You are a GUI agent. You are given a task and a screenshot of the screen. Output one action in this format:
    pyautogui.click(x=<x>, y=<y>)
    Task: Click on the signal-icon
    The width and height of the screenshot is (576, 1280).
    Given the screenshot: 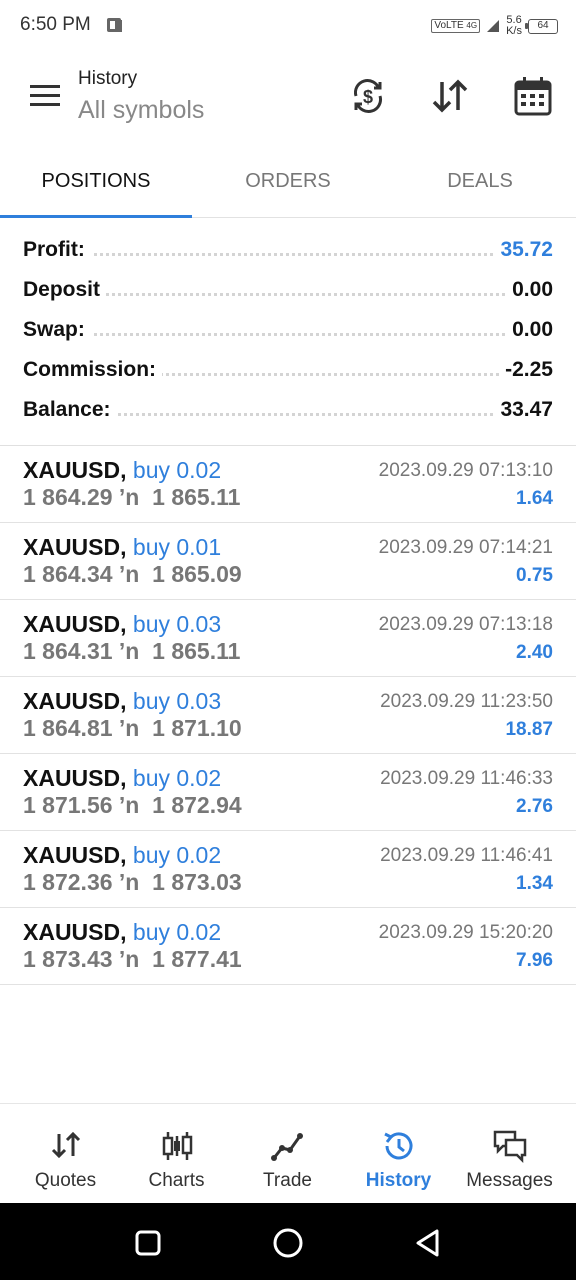 What is the action you would take?
    pyautogui.click(x=493, y=26)
    